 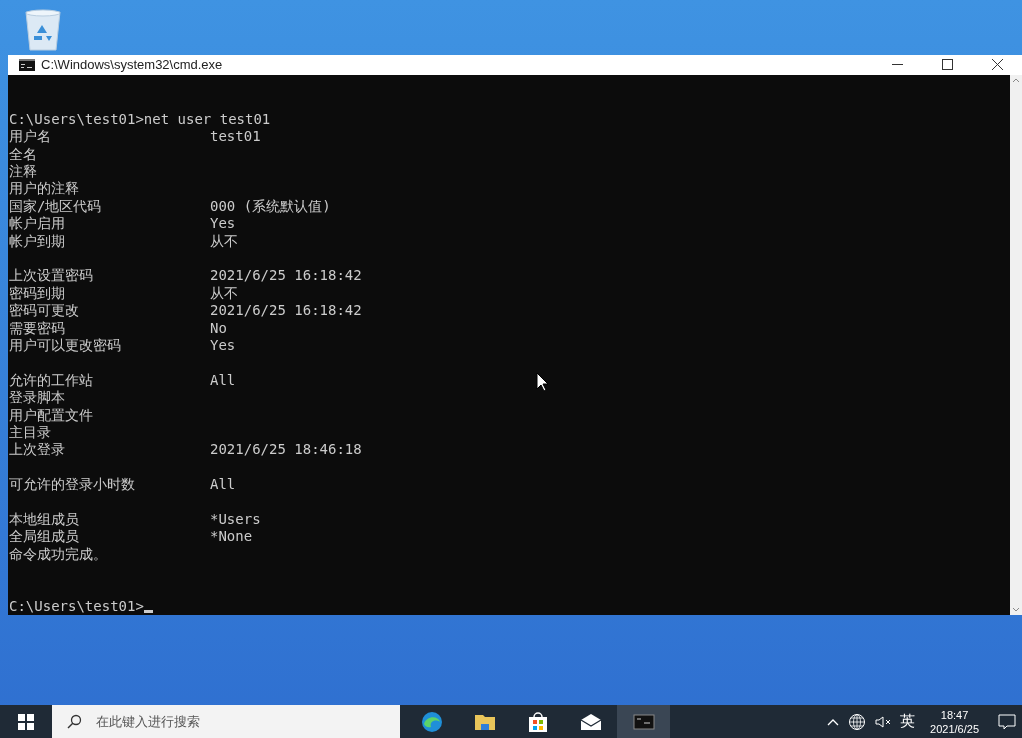 What do you see at coordinates (1007, 721) in the screenshot?
I see `notification-icon` at bounding box center [1007, 721].